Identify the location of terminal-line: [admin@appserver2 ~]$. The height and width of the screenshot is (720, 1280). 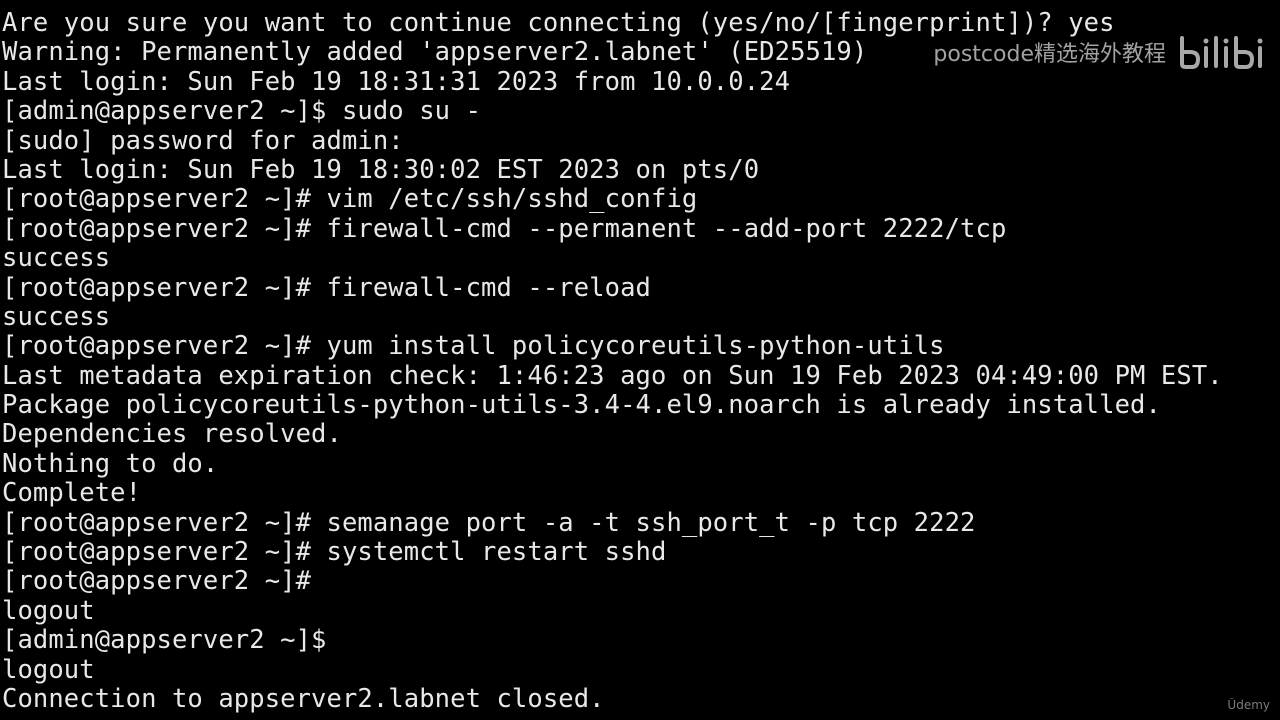
(164, 640).